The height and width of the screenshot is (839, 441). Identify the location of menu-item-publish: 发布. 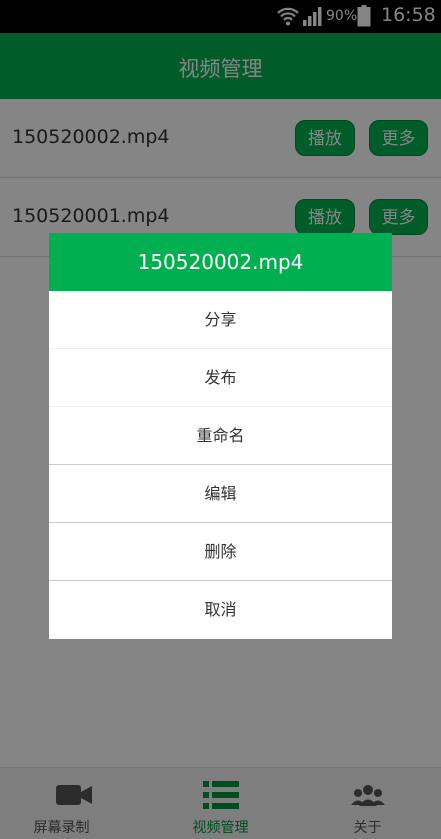
(220, 378).